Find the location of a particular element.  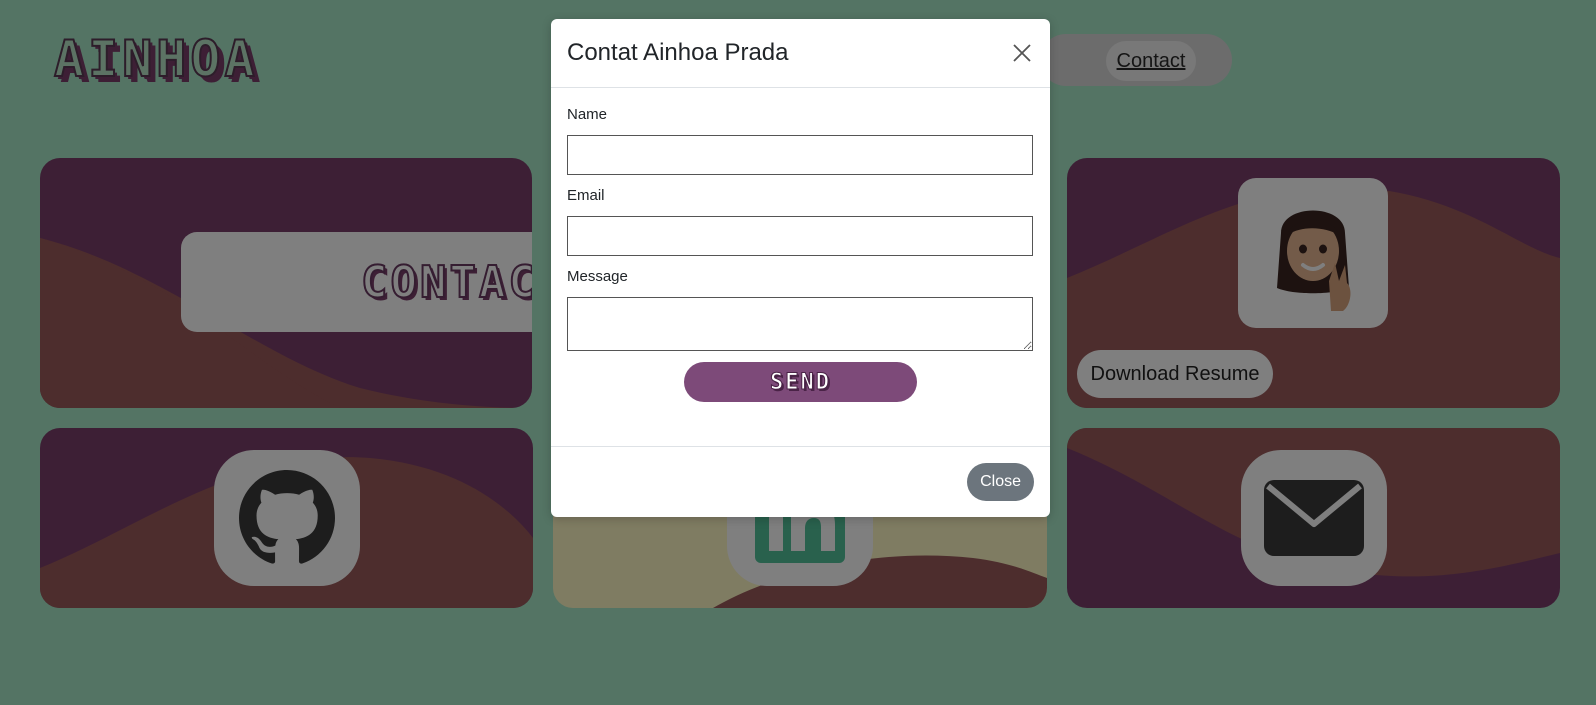

message-label: Message is located at coordinates (597, 276).